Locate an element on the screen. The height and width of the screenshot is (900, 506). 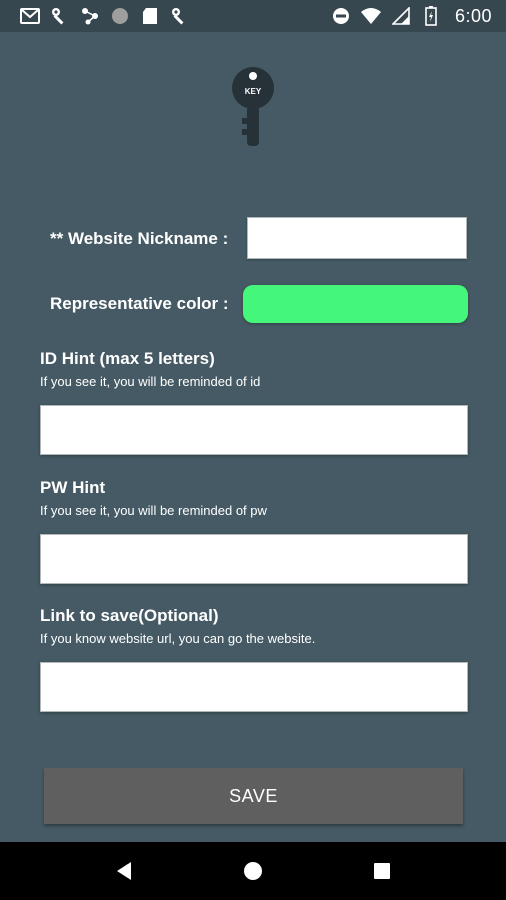
link-title: Link to save(Optional) is located at coordinates (129, 615).